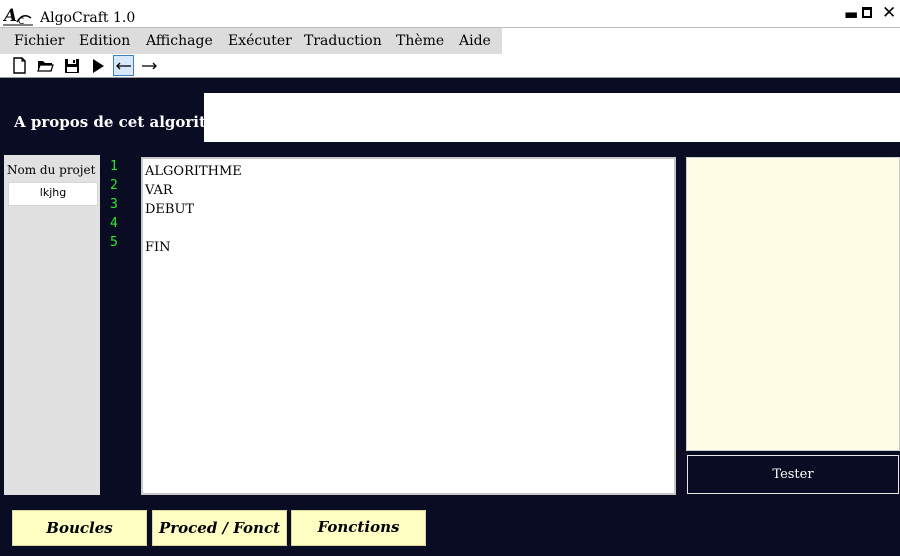 The height and width of the screenshot is (556, 900). What do you see at coordinates (97, 65) in the screenshot?
I see `run-icon` at bounding box center [97, 65].